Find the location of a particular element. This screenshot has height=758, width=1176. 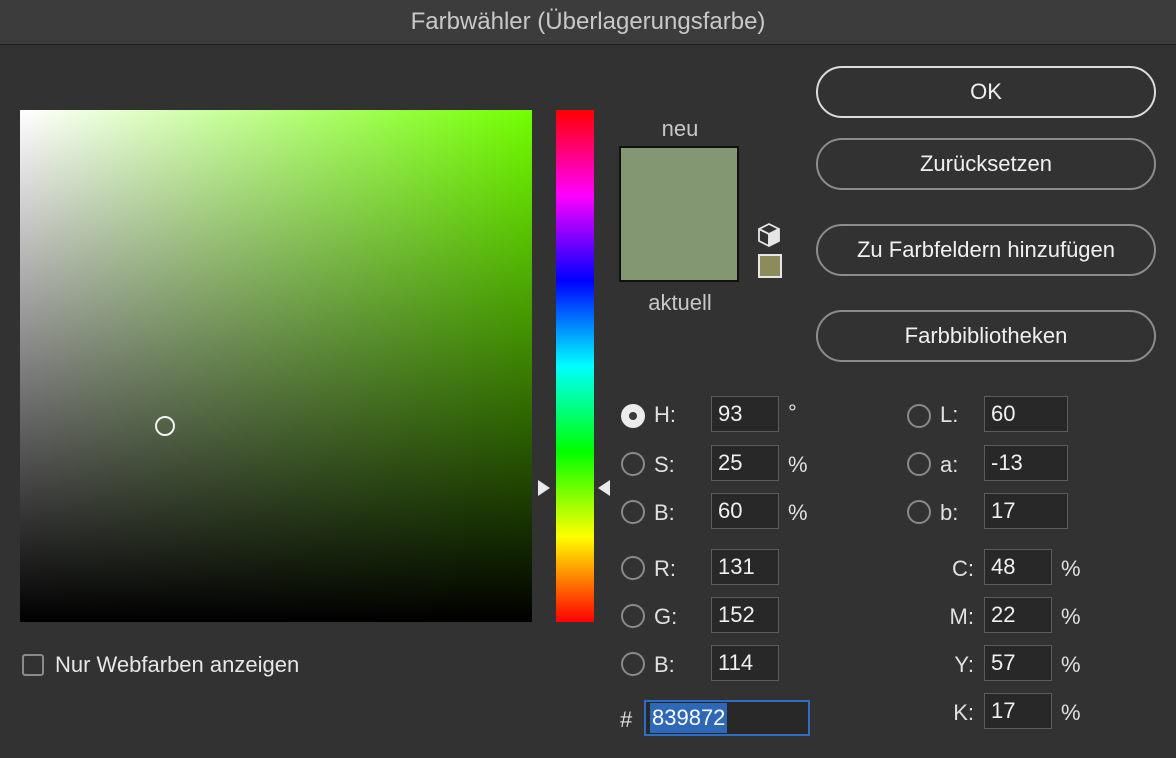

add-to-swatches-button: Zu Farbfeldern hinzufügen is located at coordinates (986, 250).